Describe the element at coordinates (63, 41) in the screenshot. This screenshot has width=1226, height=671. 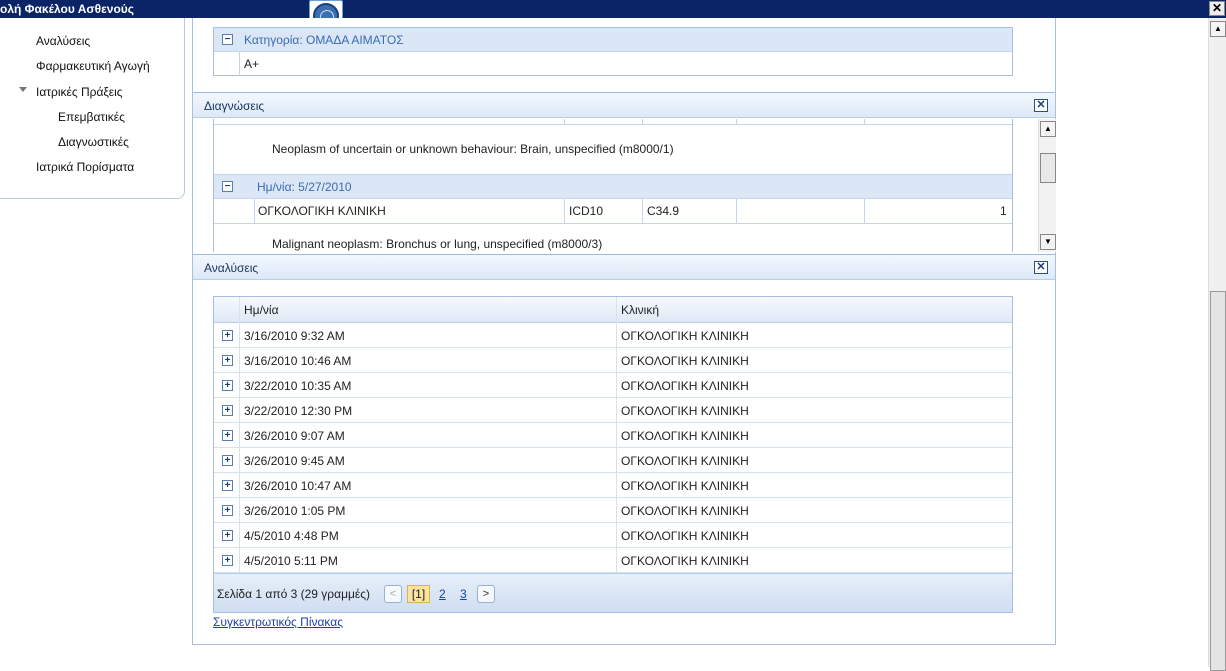
I see `nav-item-analyses: Αναλύσεις` at that location.